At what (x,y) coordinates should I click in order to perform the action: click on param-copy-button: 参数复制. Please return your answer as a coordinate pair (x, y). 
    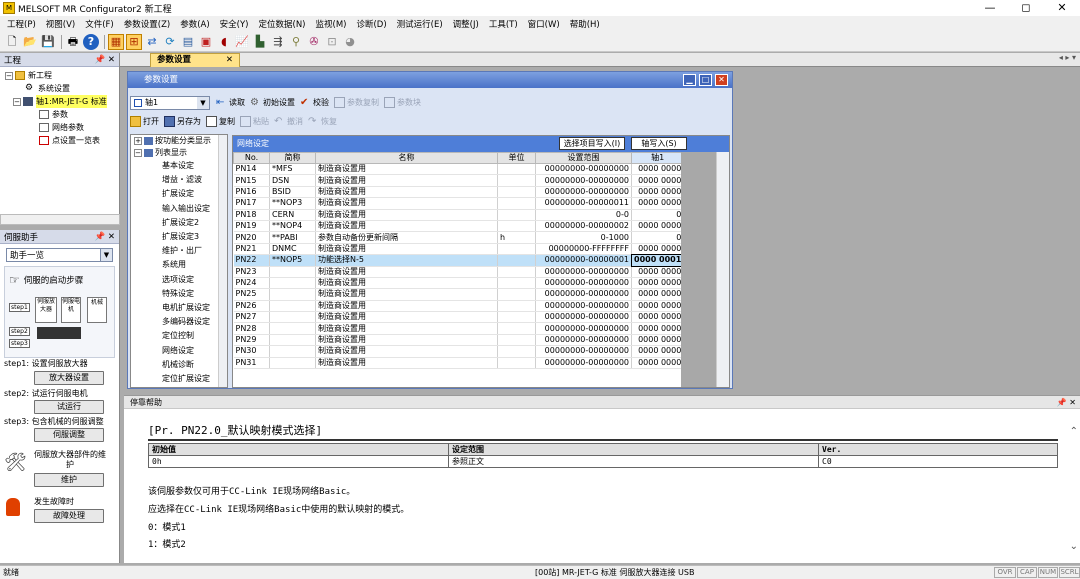
    Looking at the image, I should click on (356, 102).